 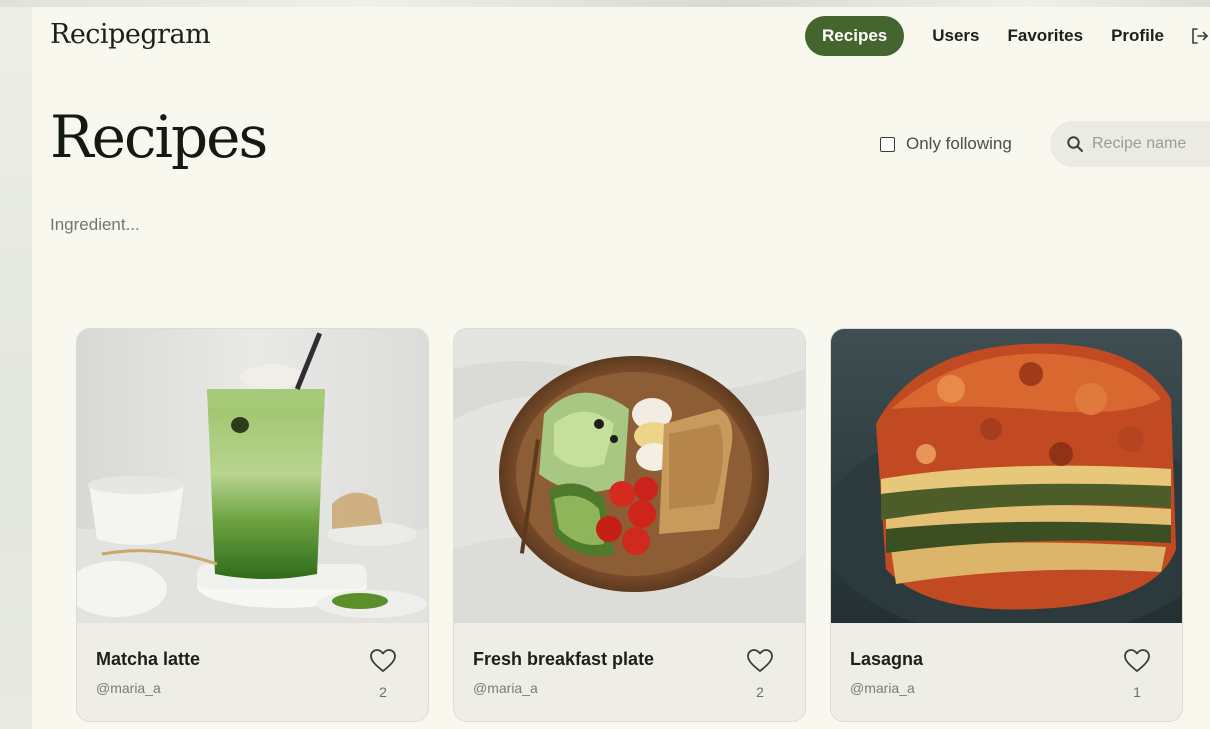 What do you see at coordinates (1075, 144) in the screenshot?
I see `search-icon` at bounding box center [1075, 144].